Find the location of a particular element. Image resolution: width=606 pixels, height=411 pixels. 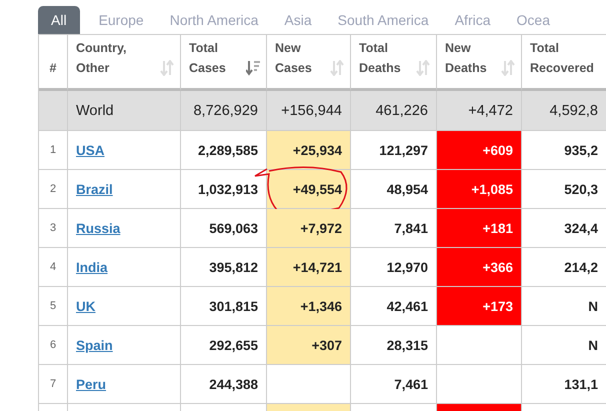

header-label: New Deaths is located at coordinates (466, 58).